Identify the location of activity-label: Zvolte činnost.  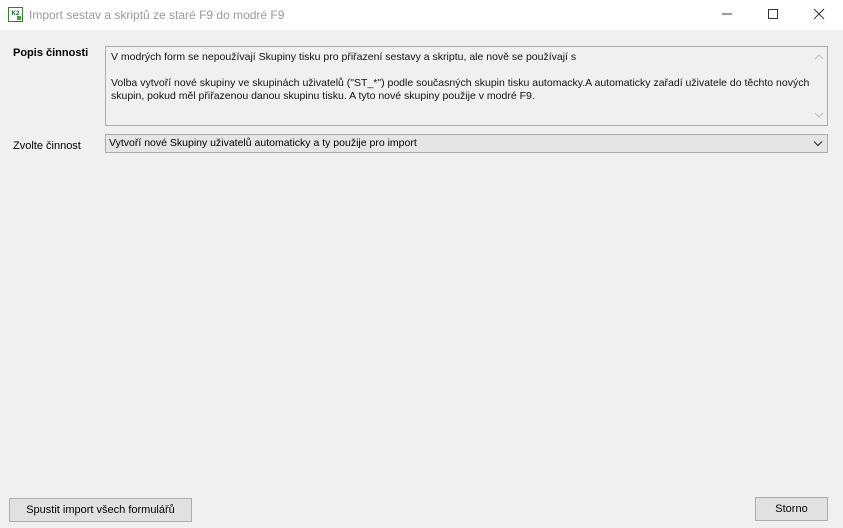
(47, 146).